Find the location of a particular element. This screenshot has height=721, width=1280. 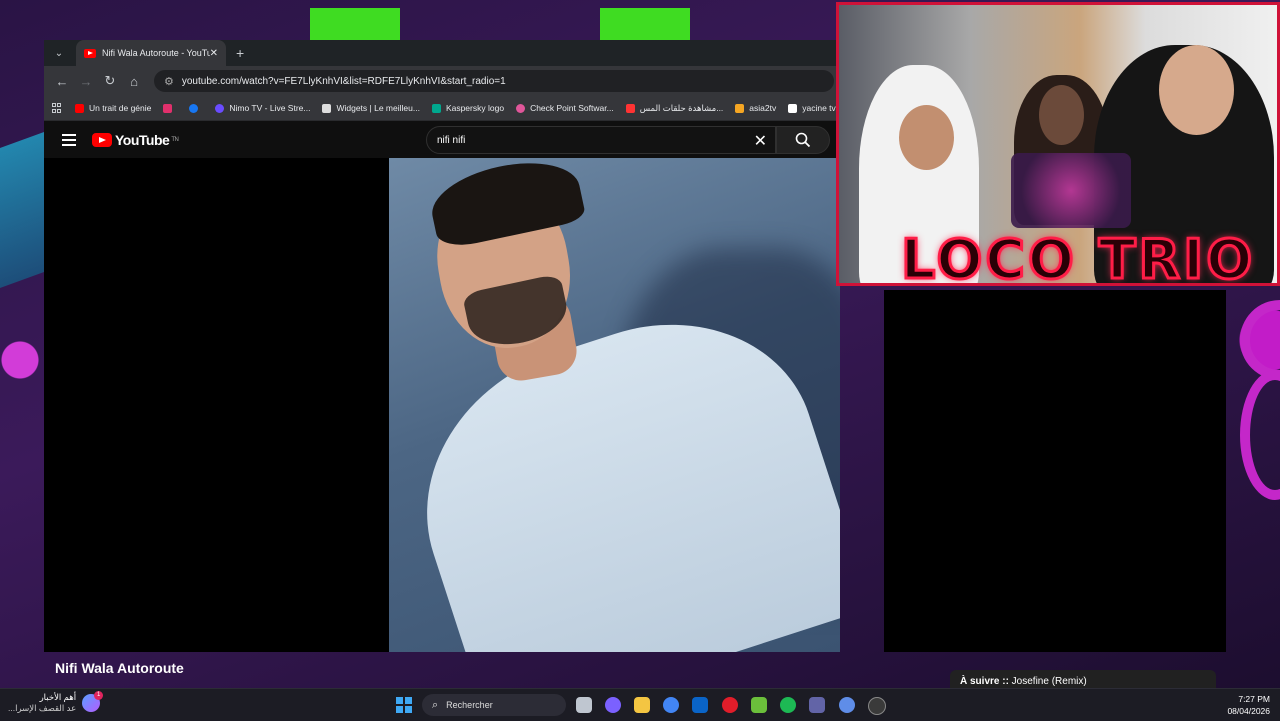

news-title: أهم الأخبار is located at coordinates (58, 697).